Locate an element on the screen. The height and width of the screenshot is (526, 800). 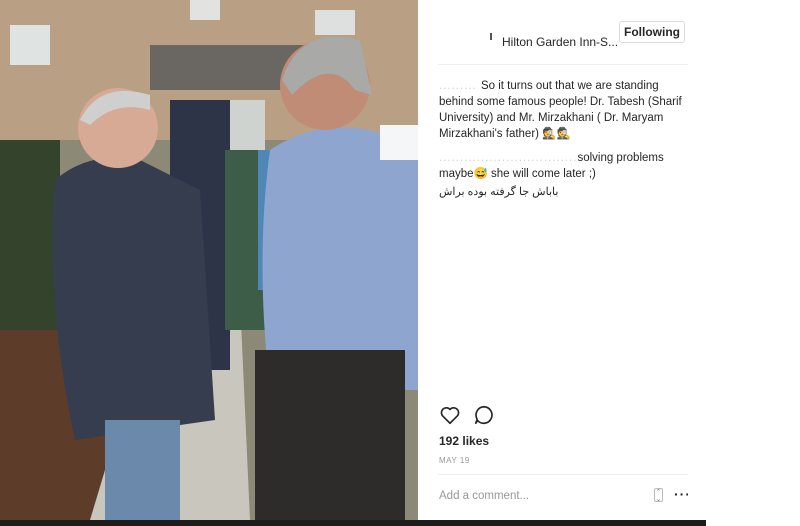
post-actions is located at coordinates (564, 416).